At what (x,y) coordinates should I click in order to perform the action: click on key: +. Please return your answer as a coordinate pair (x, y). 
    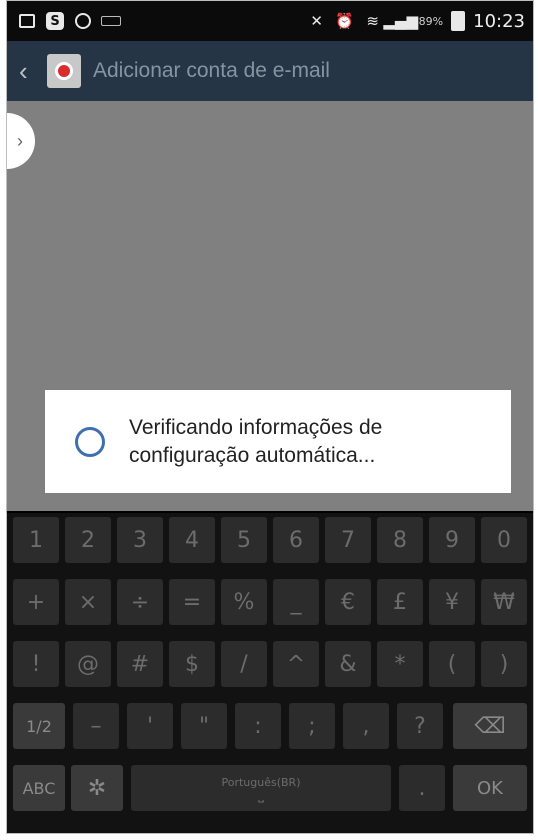
    Looking at the image, I should click on (36, 602).